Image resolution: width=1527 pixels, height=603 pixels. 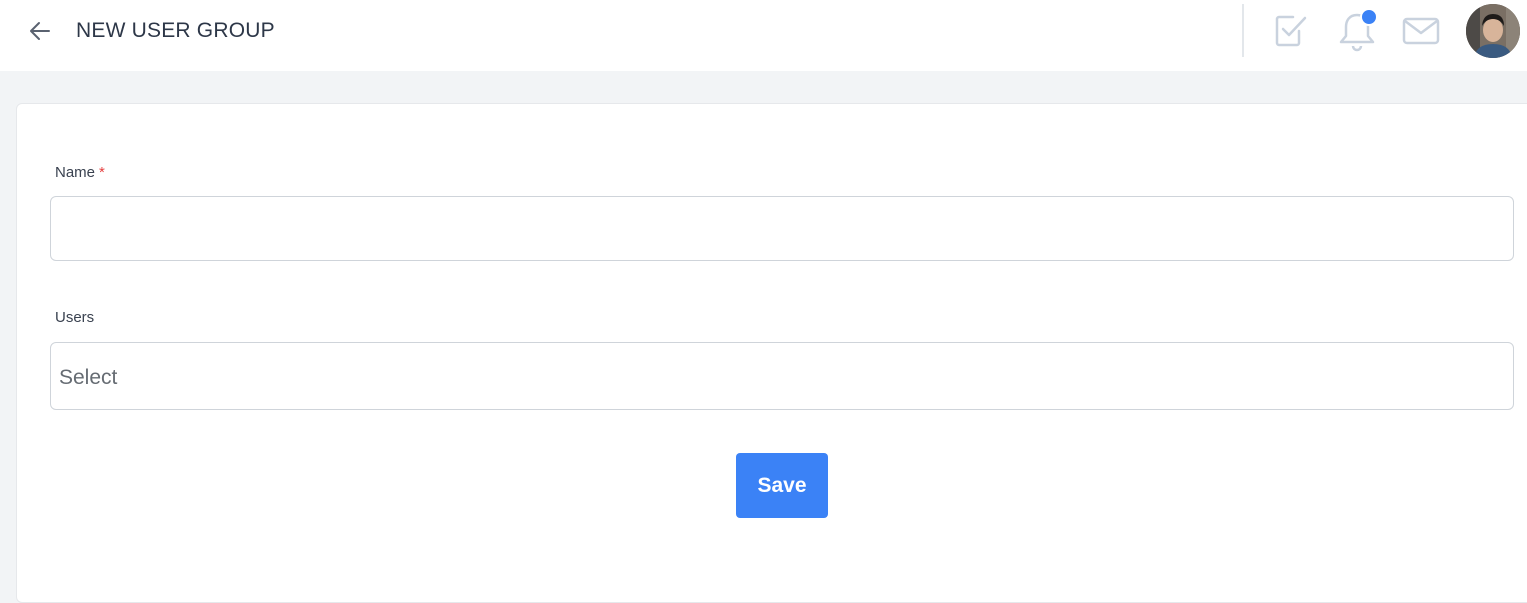 What do you see at coordinates (1421, 31) in the screenshot?
I see `mail-icon` at bounding box center [1421, 31].